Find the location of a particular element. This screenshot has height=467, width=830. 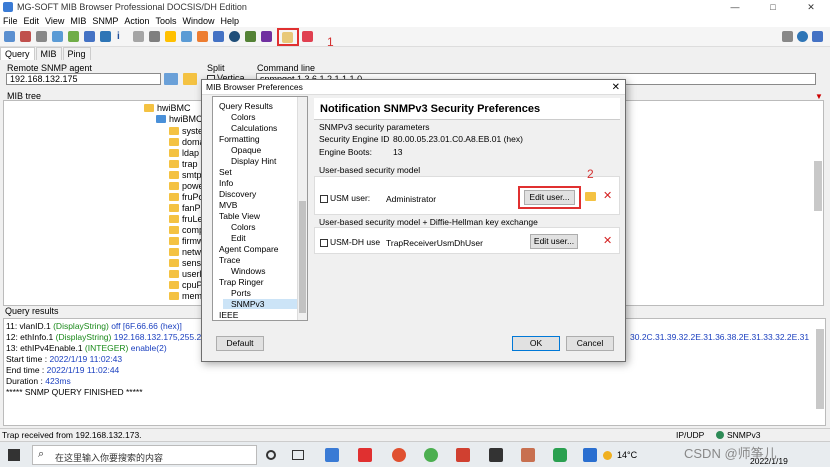

get-icon is located at coordinates (89, 36).